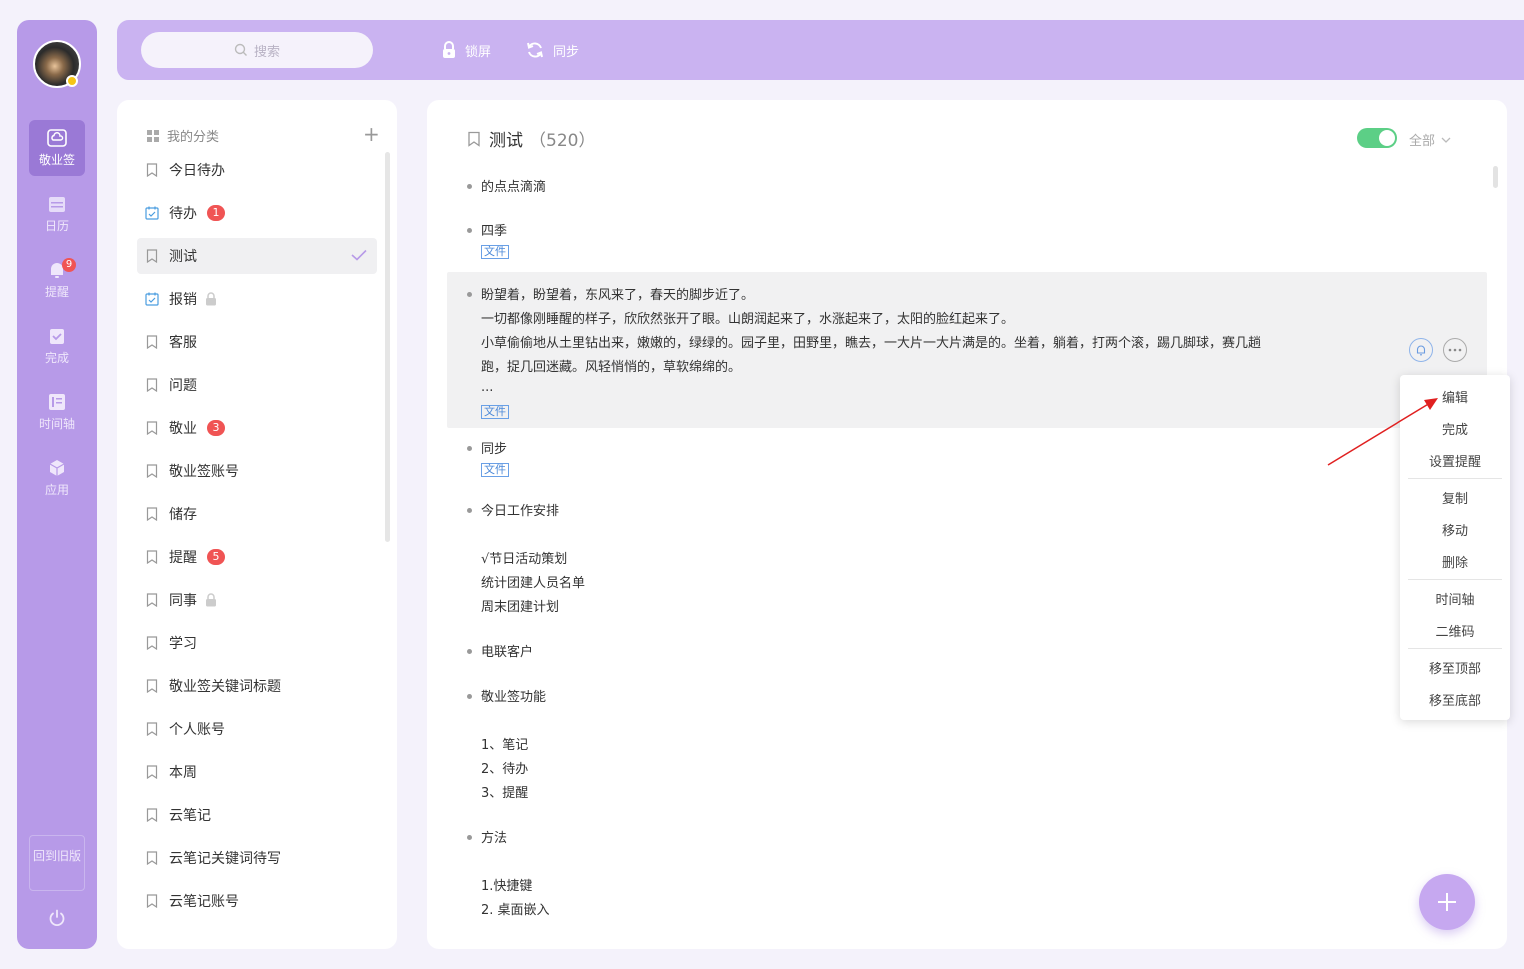 The width and height of the screenshot is (1524, 969). What do you see at coordinates (257, 471) in the screenshot?
I see `category-item: 敬业签账号` at bounding box center [257, 471].